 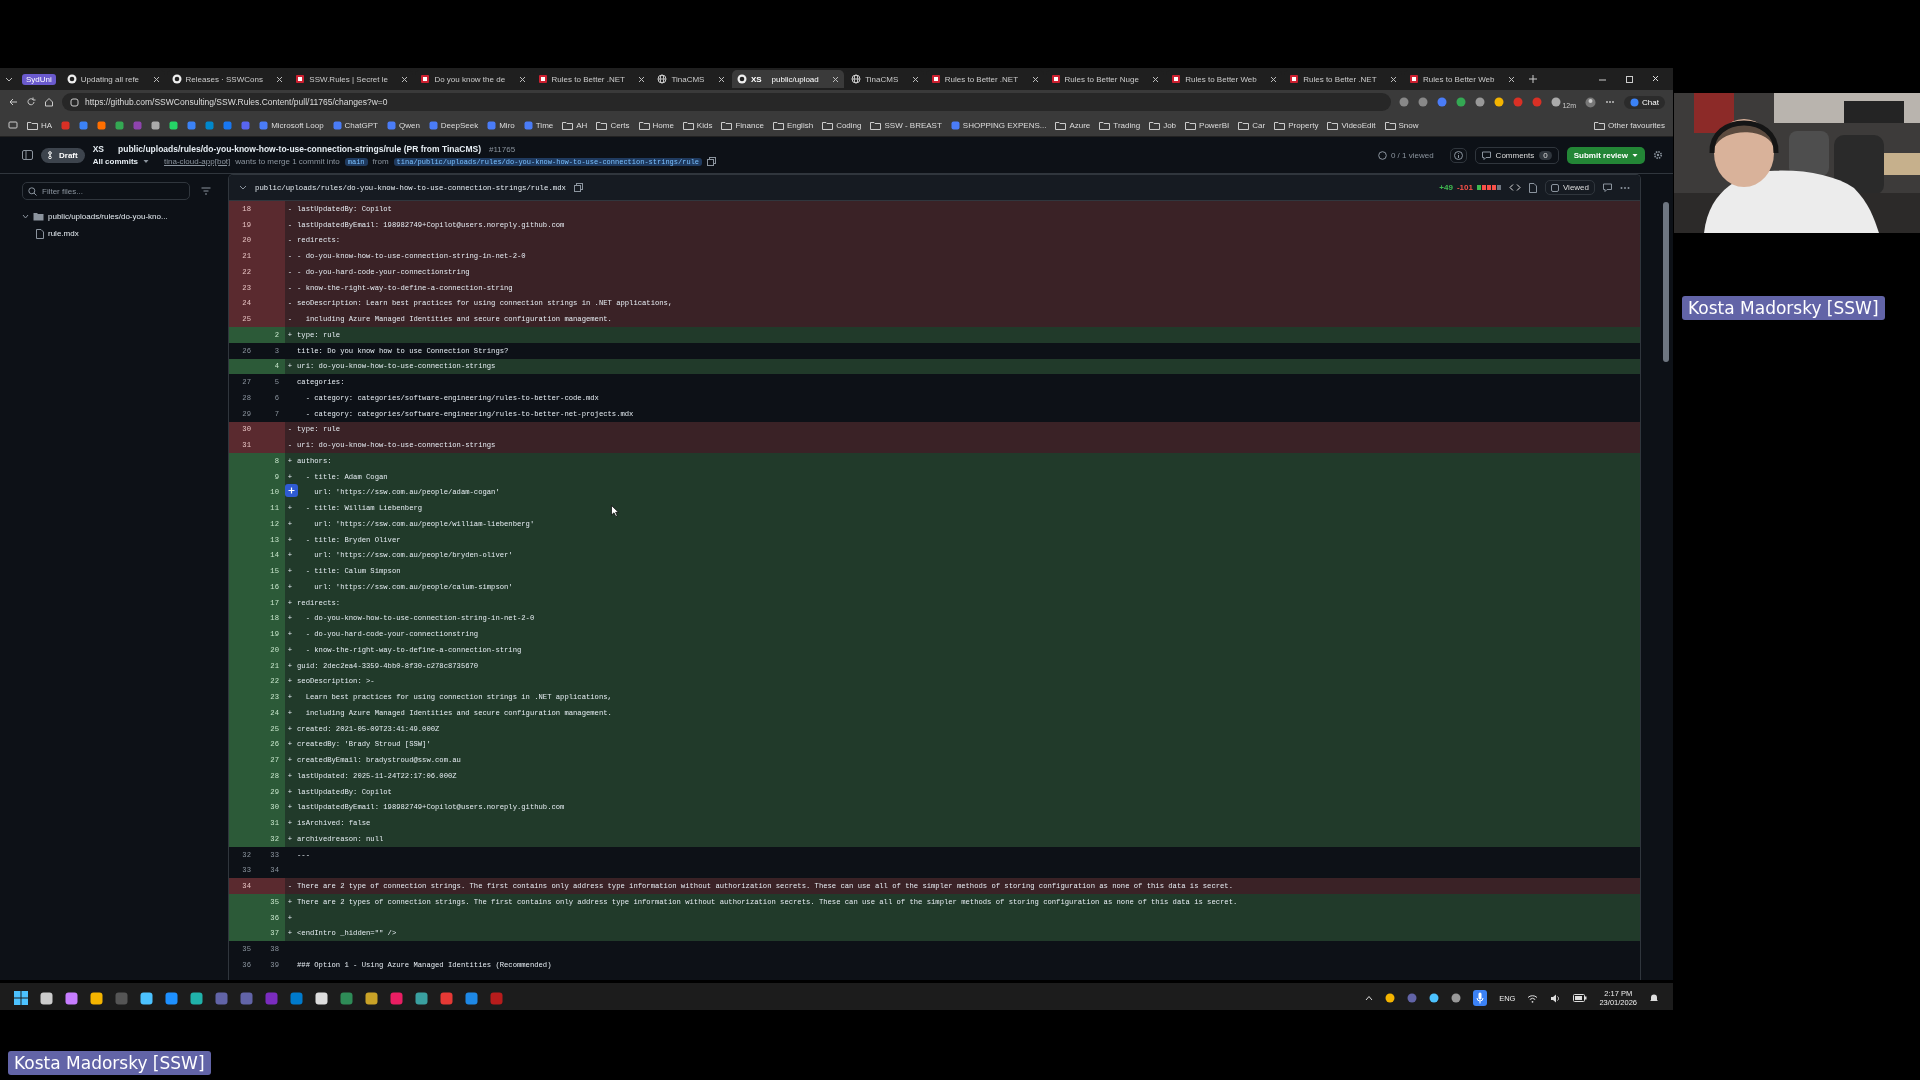 I want to click on microphone-button, so click(x=1480, y=998).